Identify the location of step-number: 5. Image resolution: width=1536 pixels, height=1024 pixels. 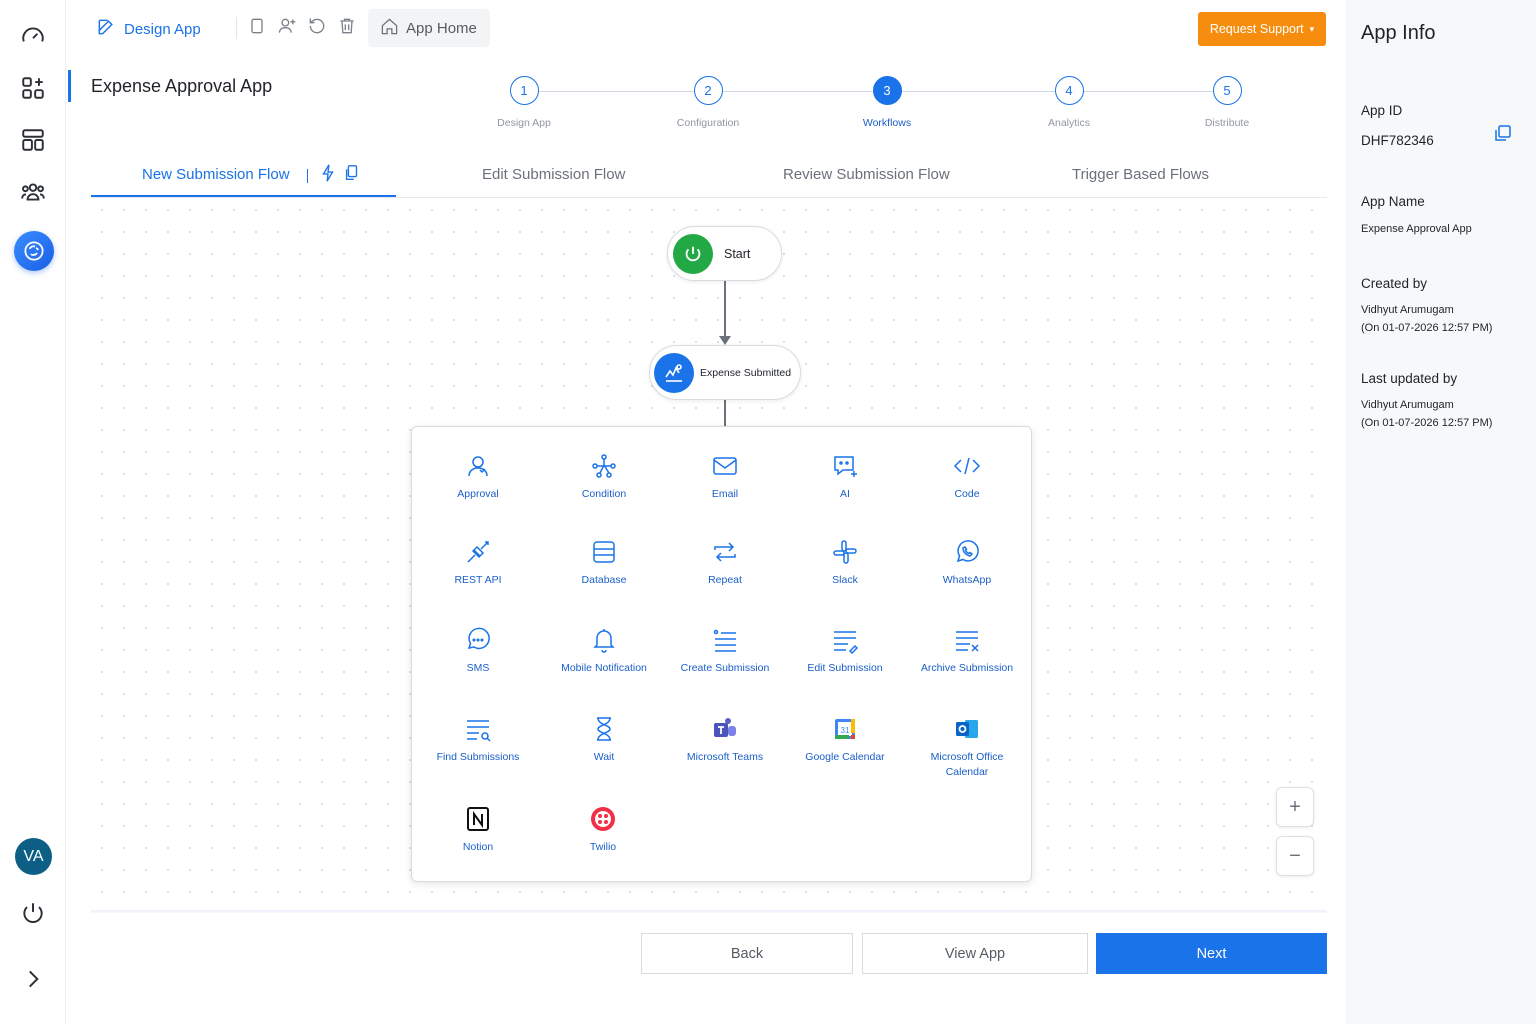
(1227, 90).